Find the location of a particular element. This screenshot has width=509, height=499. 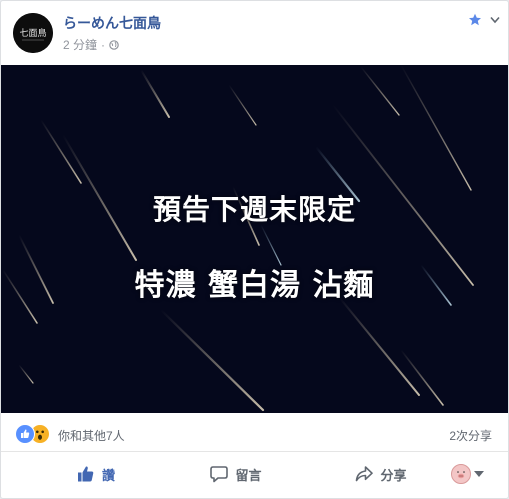

pig-avatar-icon is located at coordinates (461, 474).